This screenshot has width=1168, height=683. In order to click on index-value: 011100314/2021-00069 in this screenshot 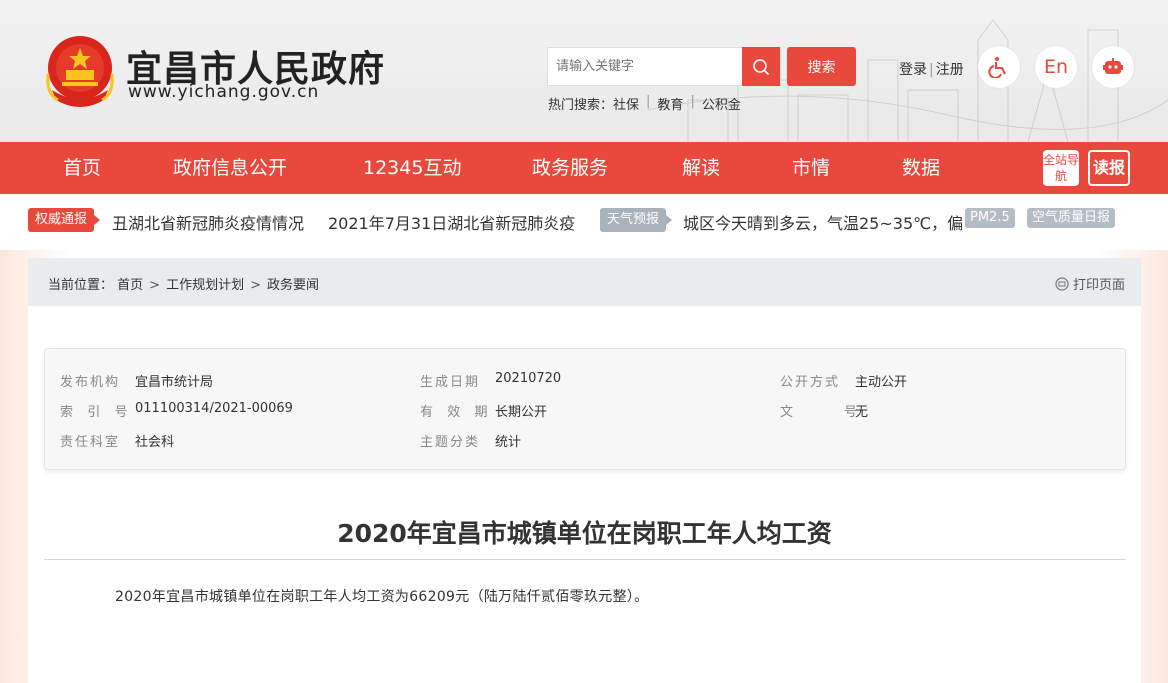, I will do `click(214, 408)`.